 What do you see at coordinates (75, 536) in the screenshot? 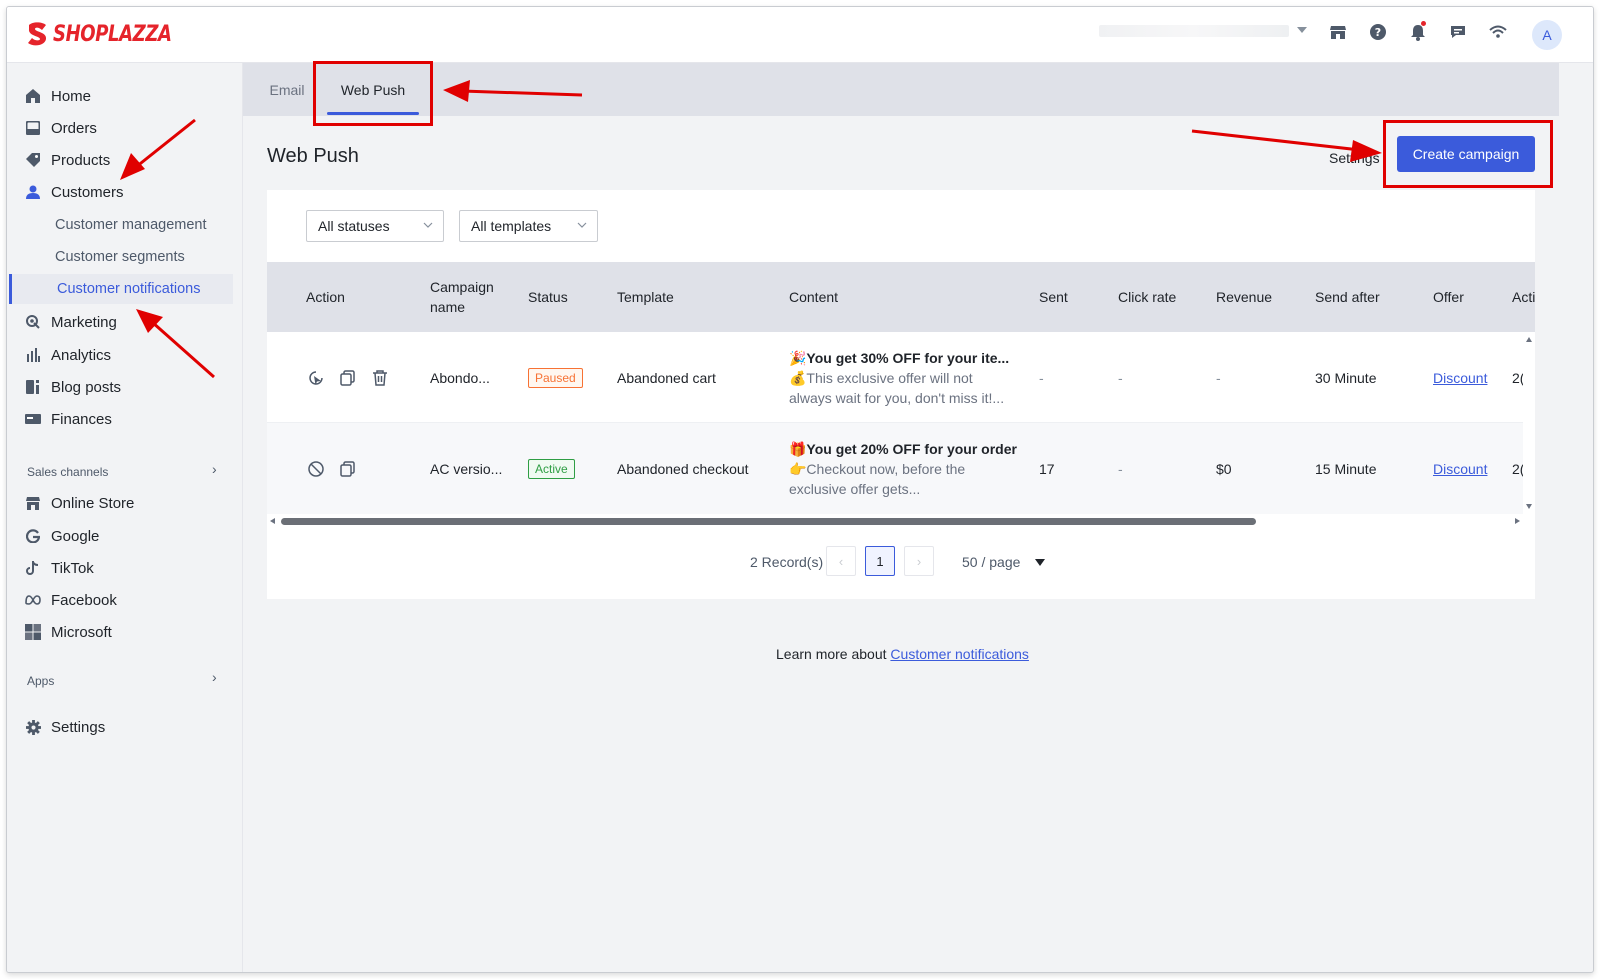
I see `sidebar-item-label: Google` at bounding box center [75, 536].